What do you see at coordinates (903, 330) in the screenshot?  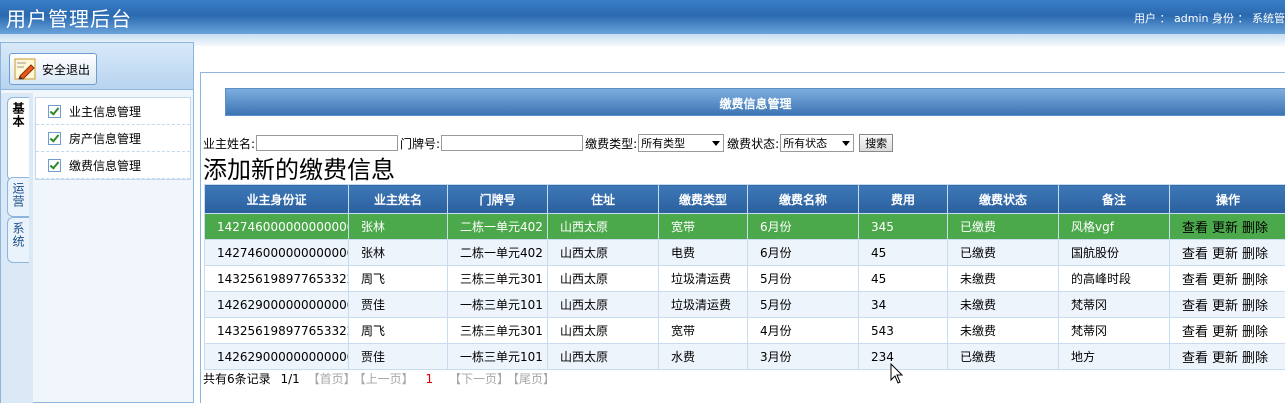 I see `amount-cell: 543` at bounding box center [903, 330].